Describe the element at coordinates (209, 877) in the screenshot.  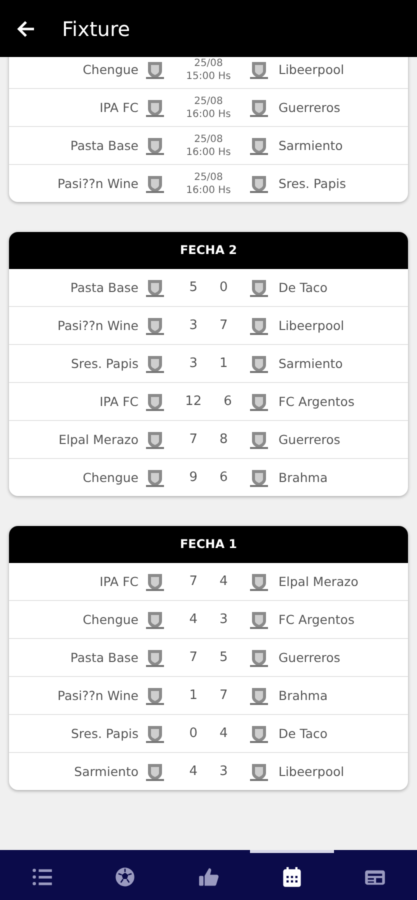
I see `thumbs-up-icon` at that location.